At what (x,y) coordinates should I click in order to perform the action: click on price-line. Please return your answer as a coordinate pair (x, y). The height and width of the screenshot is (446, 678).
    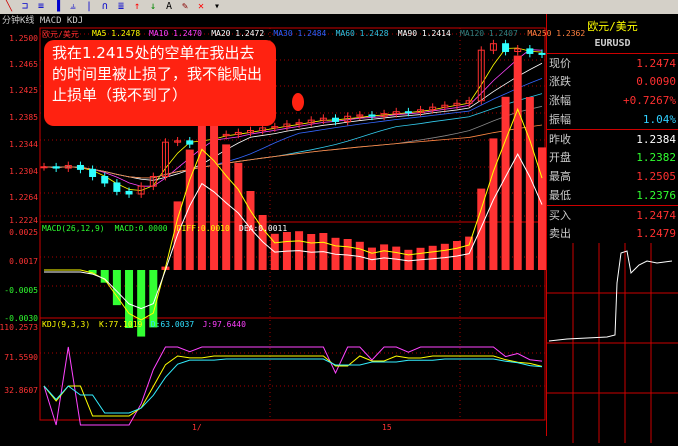
    Looking at the image, I should click on (610, 296).